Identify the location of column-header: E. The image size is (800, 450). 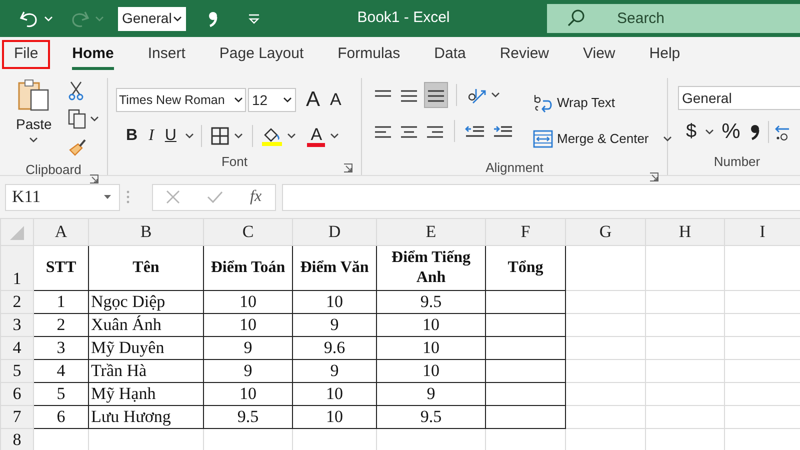
(431, 231).